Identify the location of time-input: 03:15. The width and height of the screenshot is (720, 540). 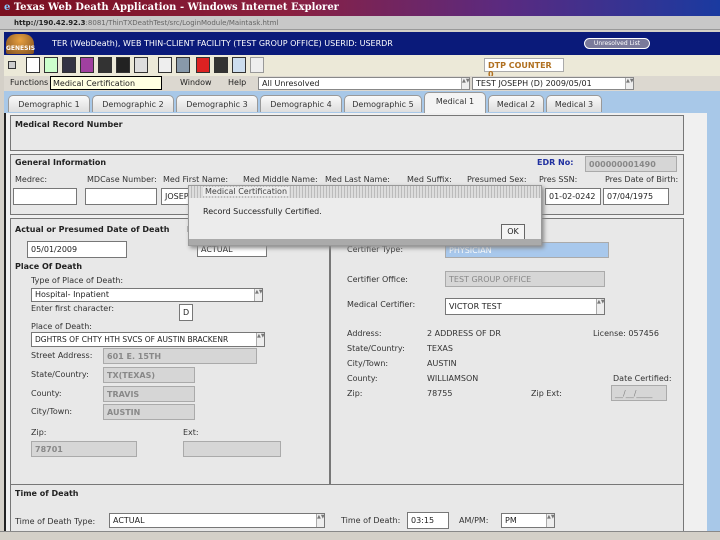
(428, 520).